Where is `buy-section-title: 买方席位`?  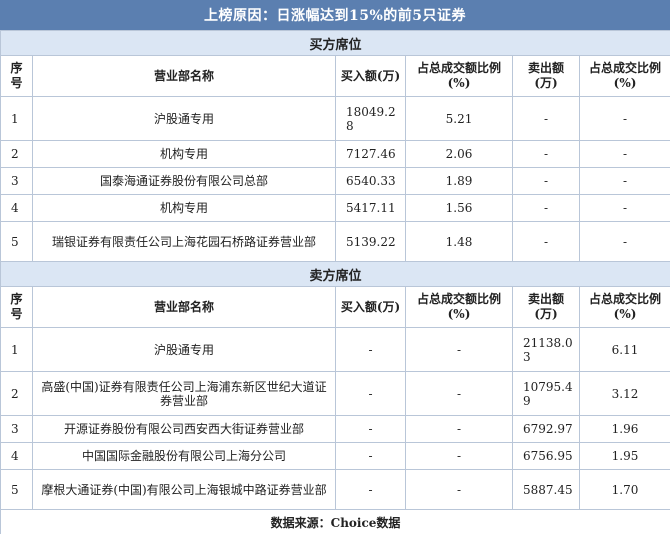 buy-section-title: 买方席位 is located at coordinates (335, 43).